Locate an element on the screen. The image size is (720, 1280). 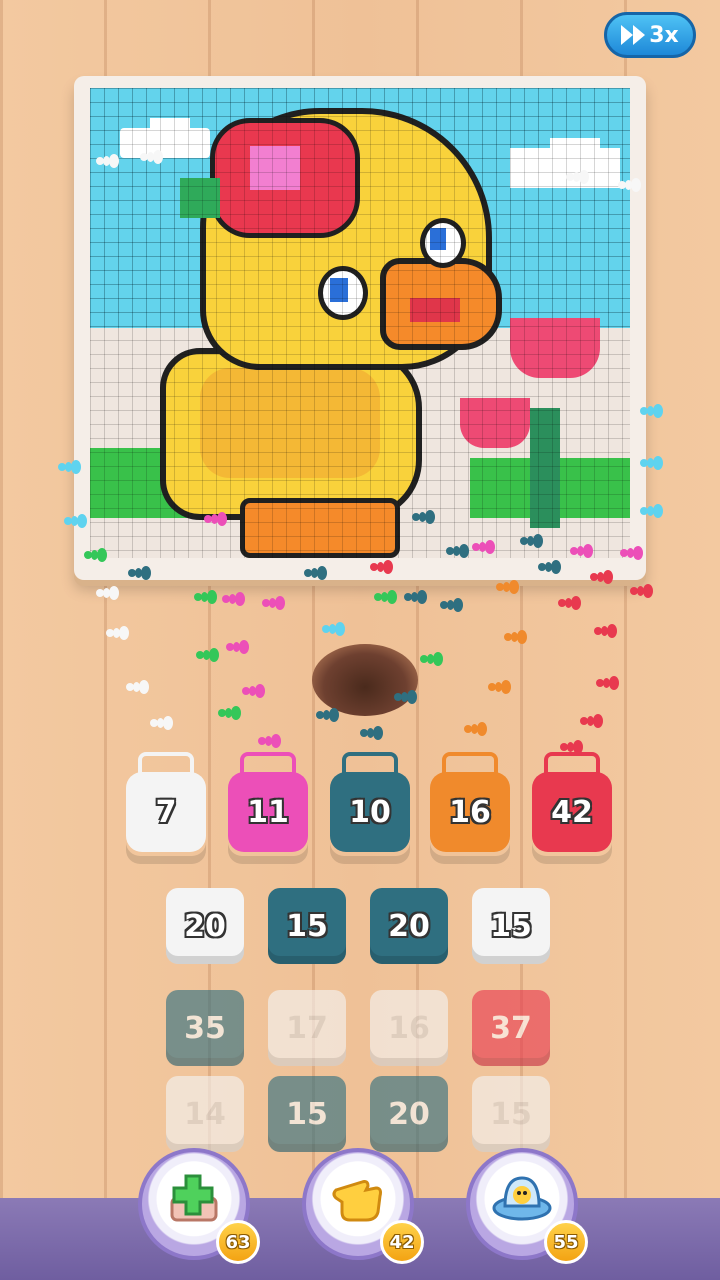
jar-teal: 10 is located at coordinates (370, 804).